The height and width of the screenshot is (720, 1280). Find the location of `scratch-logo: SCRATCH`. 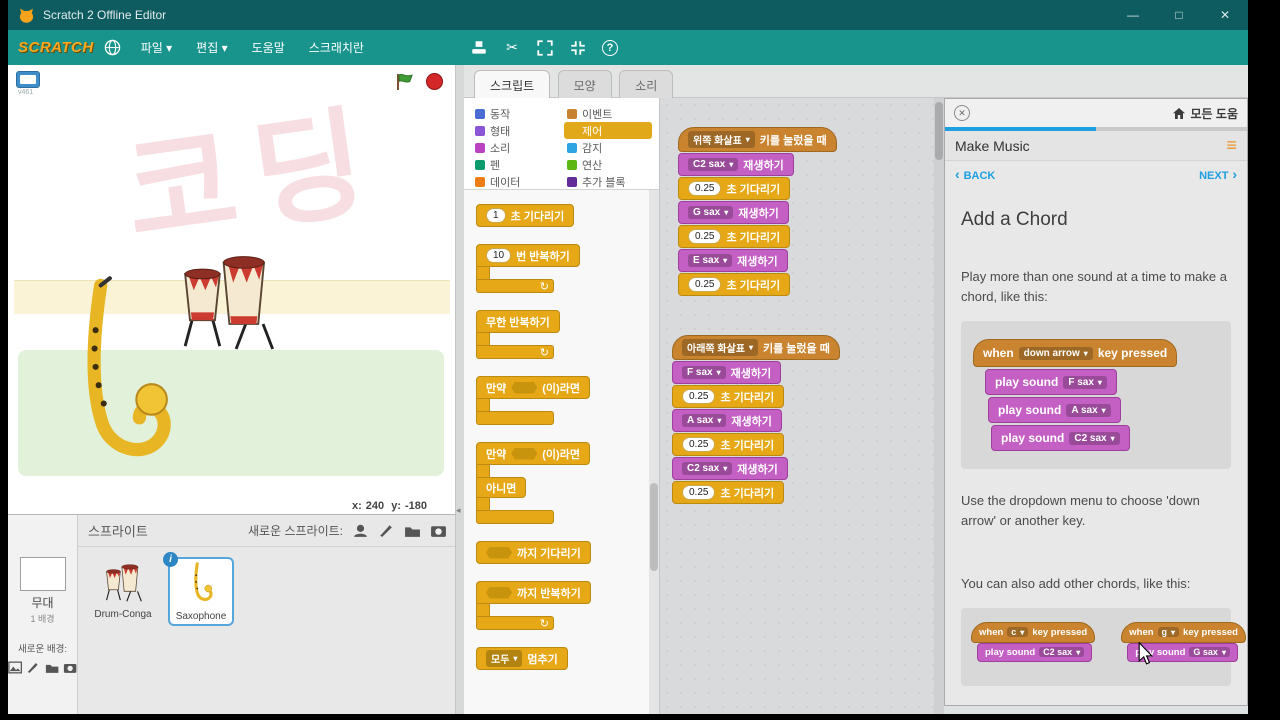

scratch-logo: SCRATCH is located at coordinates (56, 47).